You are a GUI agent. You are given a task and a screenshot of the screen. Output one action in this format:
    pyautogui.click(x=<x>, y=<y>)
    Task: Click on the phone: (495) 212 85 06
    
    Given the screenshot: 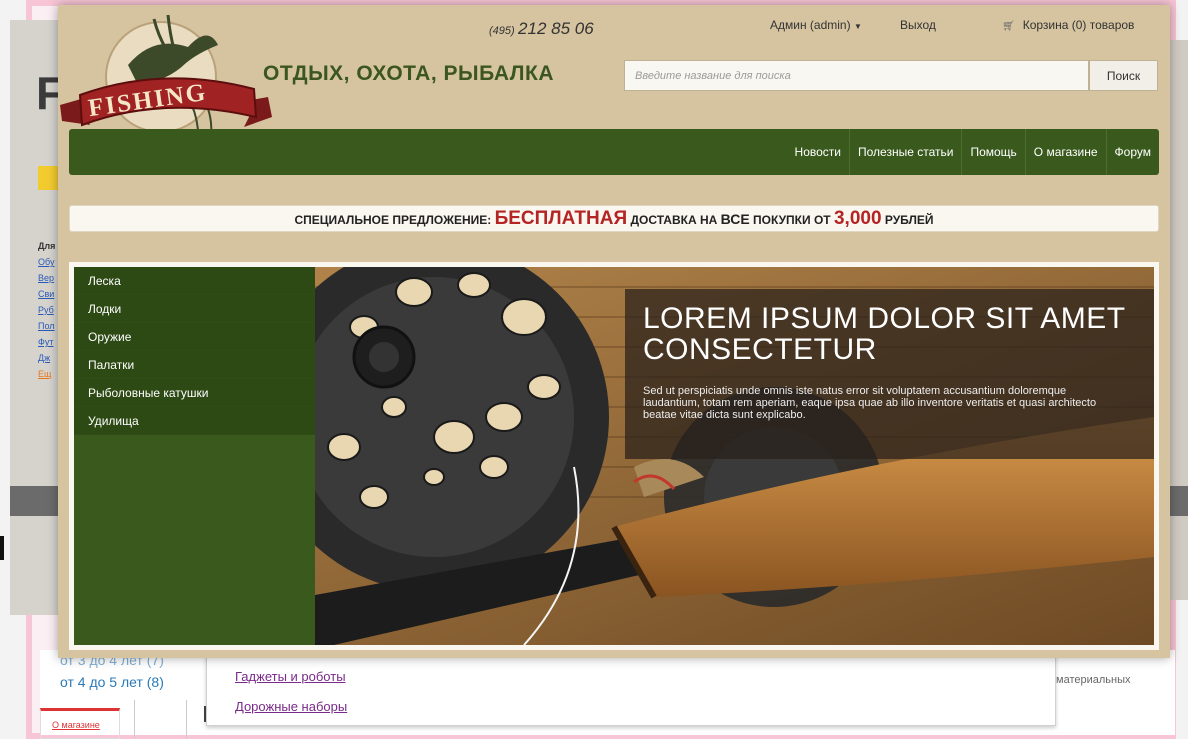 What is the action you would take?
    pyautogui.click(x=541, y=29)
    